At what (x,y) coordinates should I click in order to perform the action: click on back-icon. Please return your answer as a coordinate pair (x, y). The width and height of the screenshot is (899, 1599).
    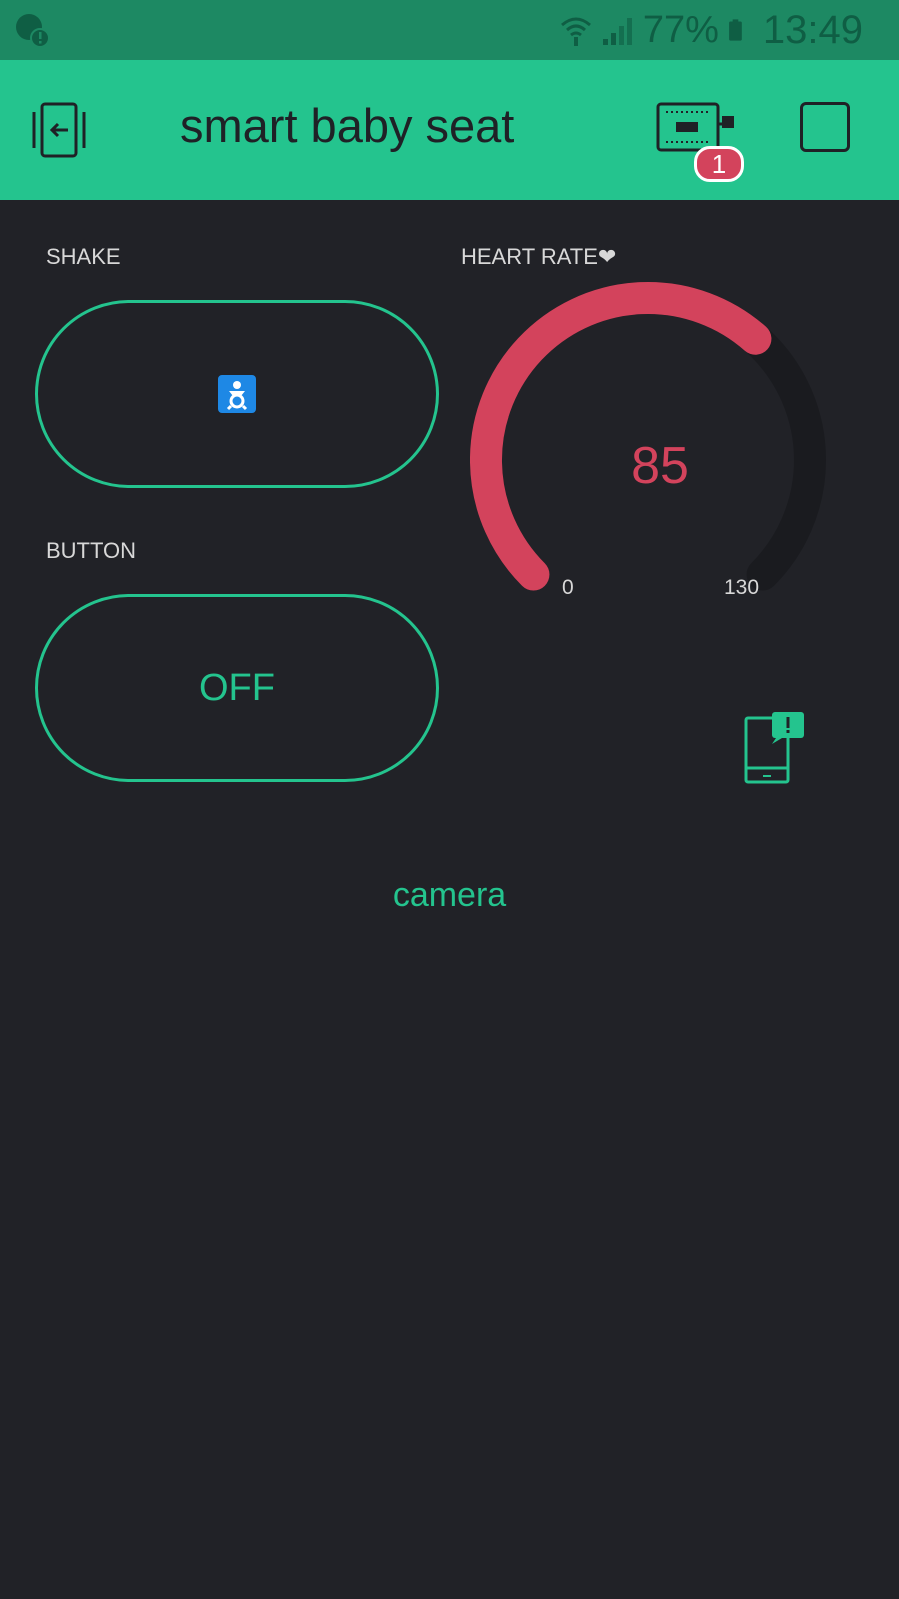
    Looking at the image, I should click on (60, 130).